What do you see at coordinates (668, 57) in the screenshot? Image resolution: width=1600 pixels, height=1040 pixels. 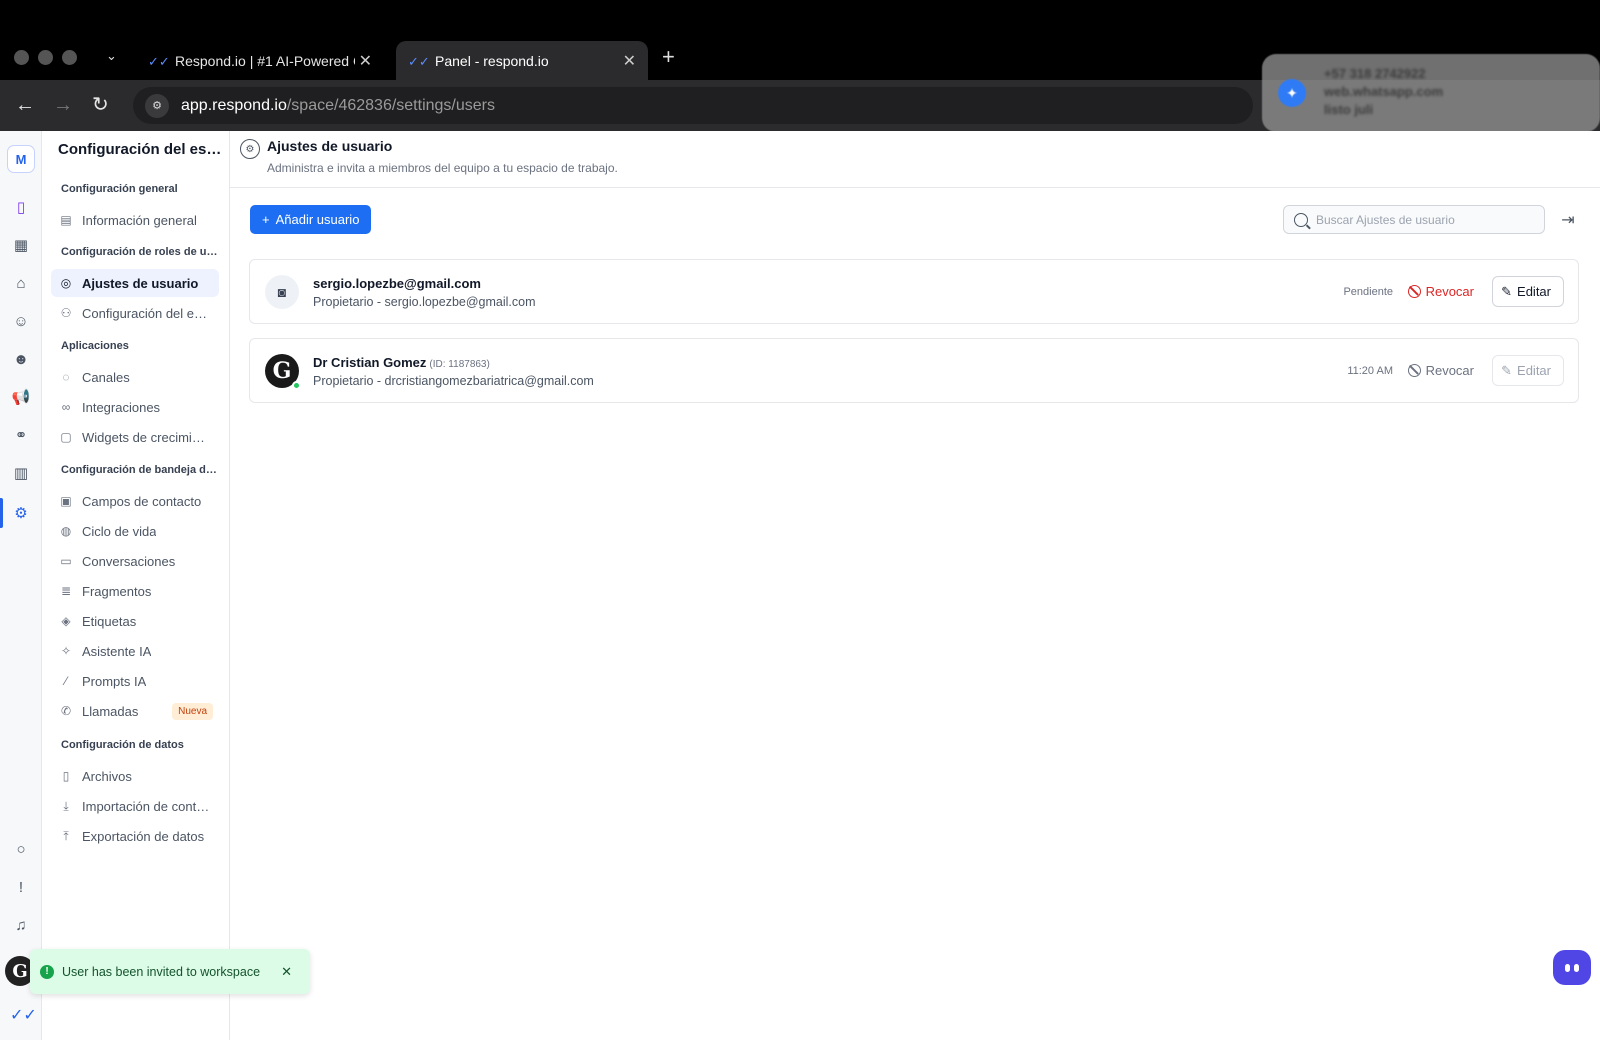 I see `new-tab-button: +` at bounding box center [668, 57].